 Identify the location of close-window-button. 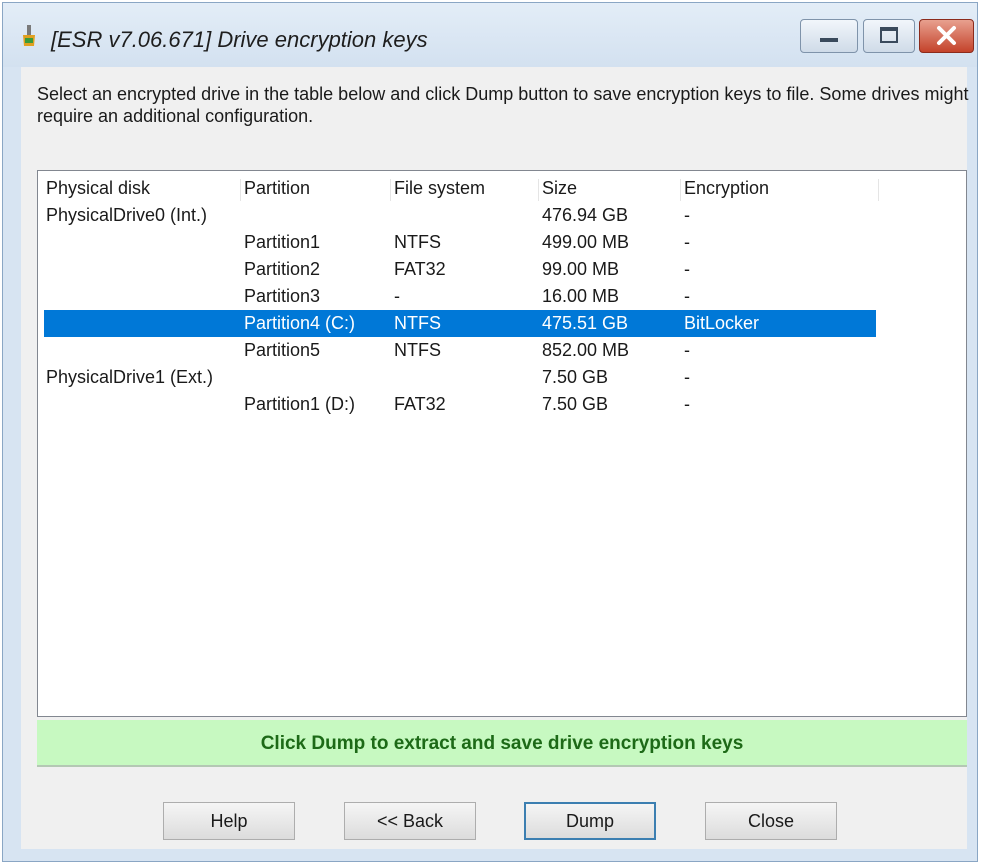
(946, 36).